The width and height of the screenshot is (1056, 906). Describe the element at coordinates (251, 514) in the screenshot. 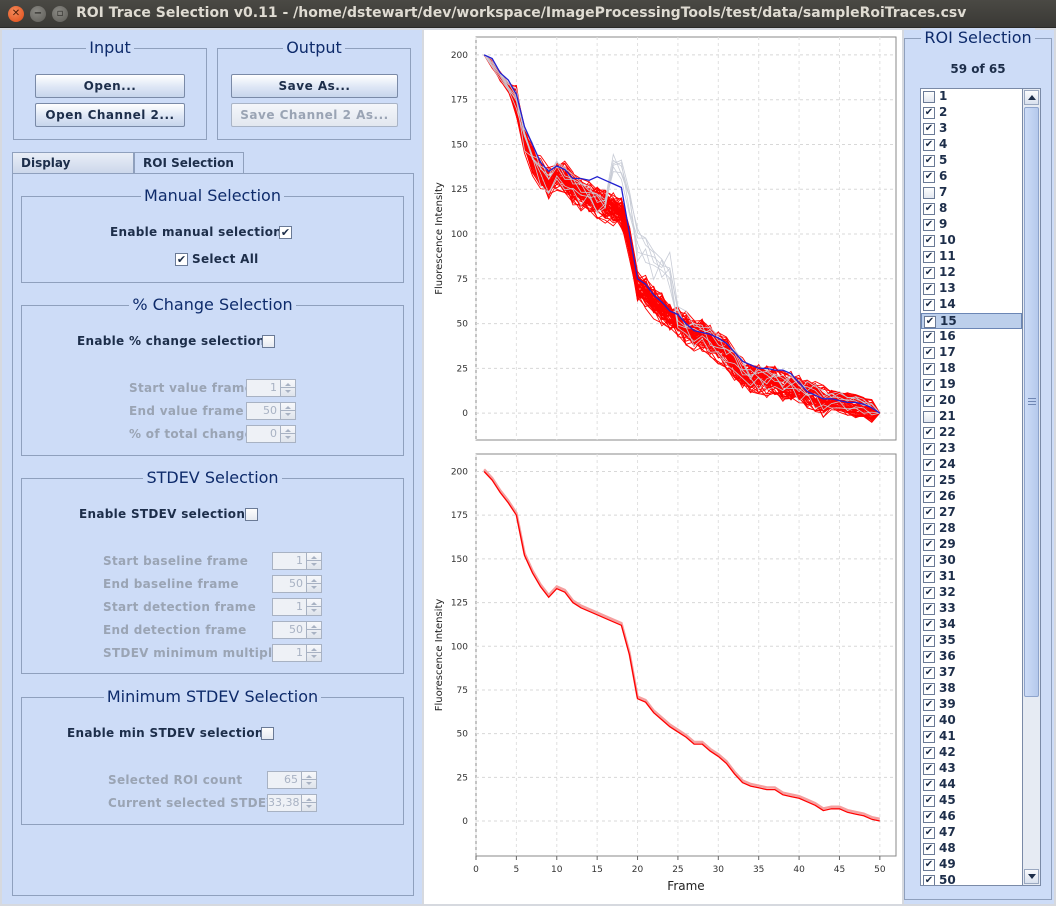

I see `enable-stdev-checkbox` at that location.